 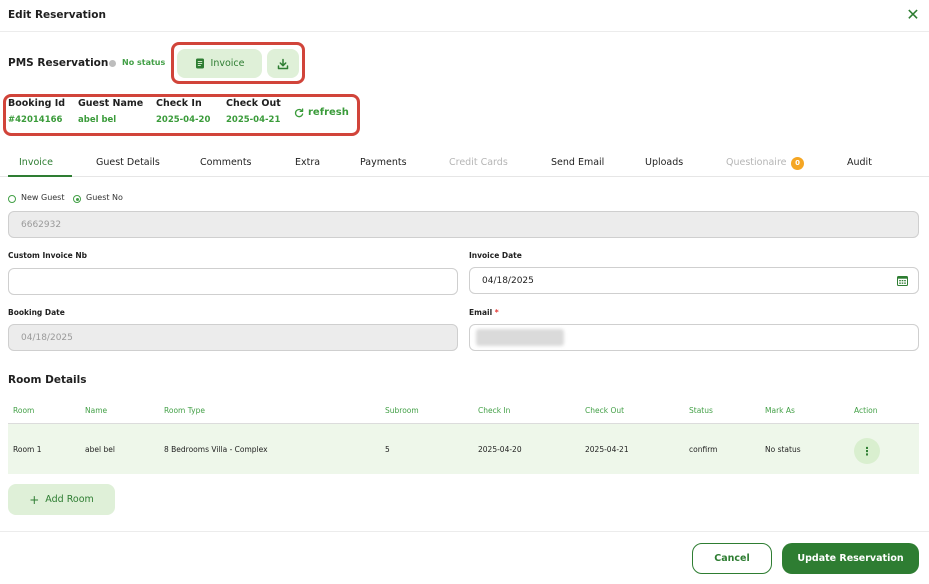 I want to click on check-in-label: Check In, so click(x=179, y=103).